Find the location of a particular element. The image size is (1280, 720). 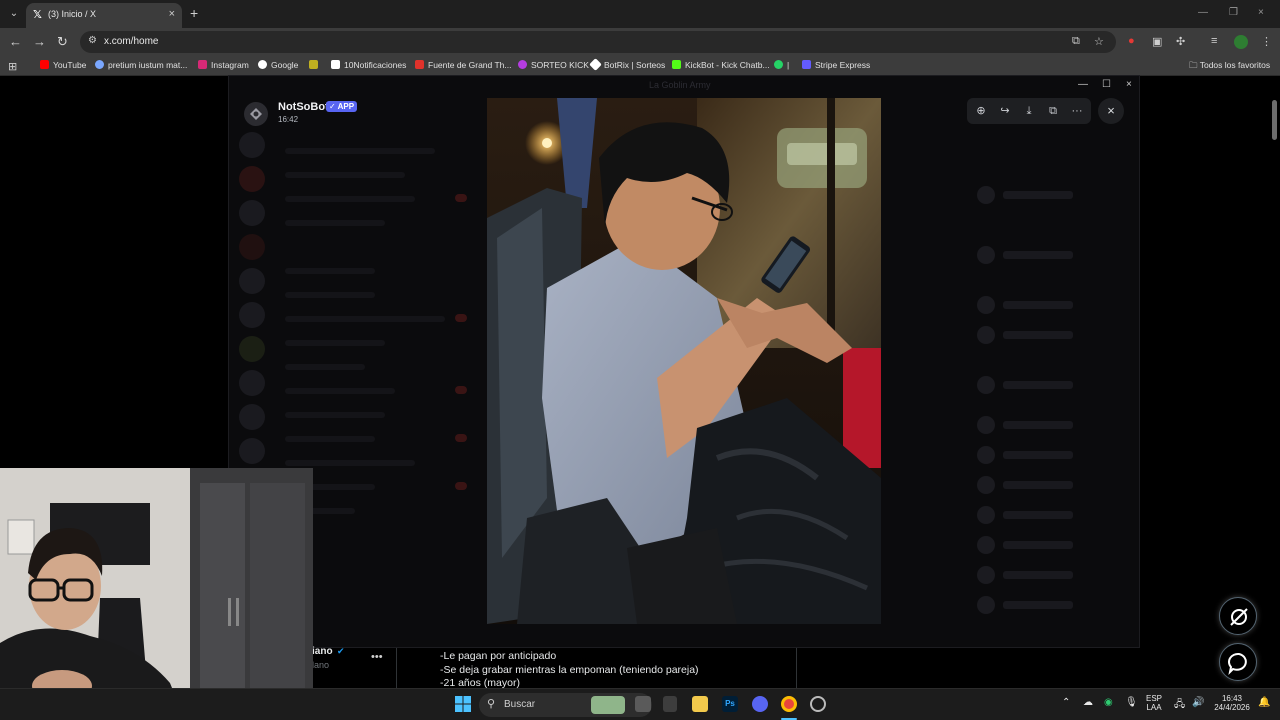

bookmark-youtube: YouTube is located at coordinates (63, 67).